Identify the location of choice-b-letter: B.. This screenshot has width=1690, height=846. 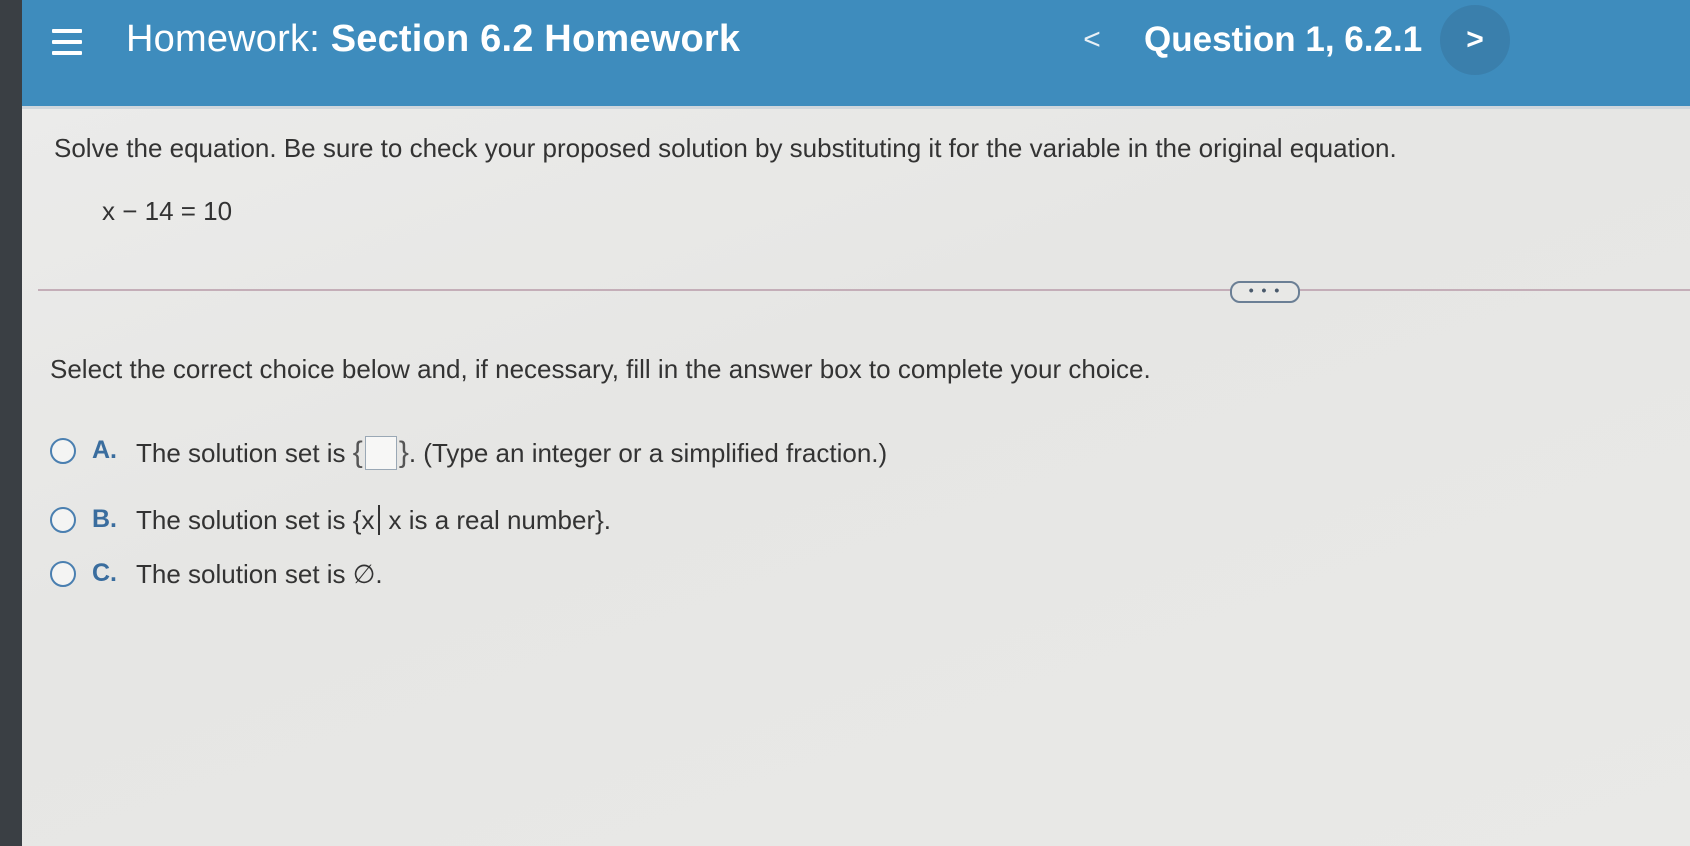
(104, 519).